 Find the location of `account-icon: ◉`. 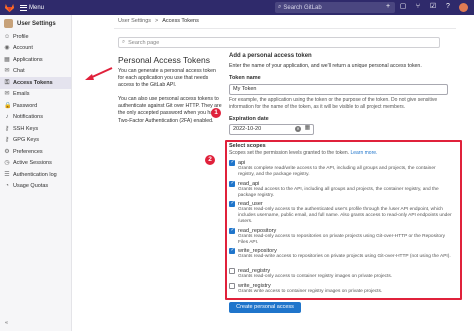

account-icon: ◉ is located at coordinates (7, 48).